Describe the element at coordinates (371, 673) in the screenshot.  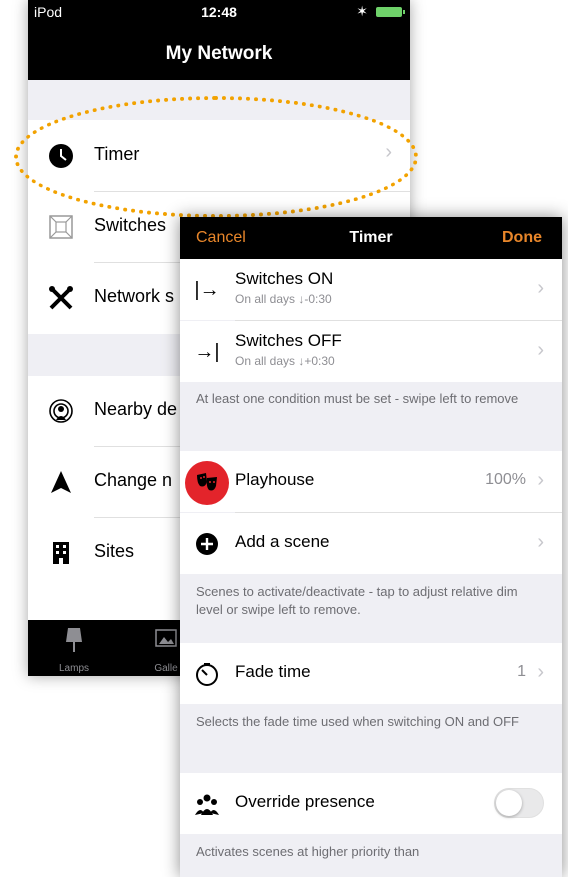
I see `fade-time-row: Fade time 1 ›` at that location.